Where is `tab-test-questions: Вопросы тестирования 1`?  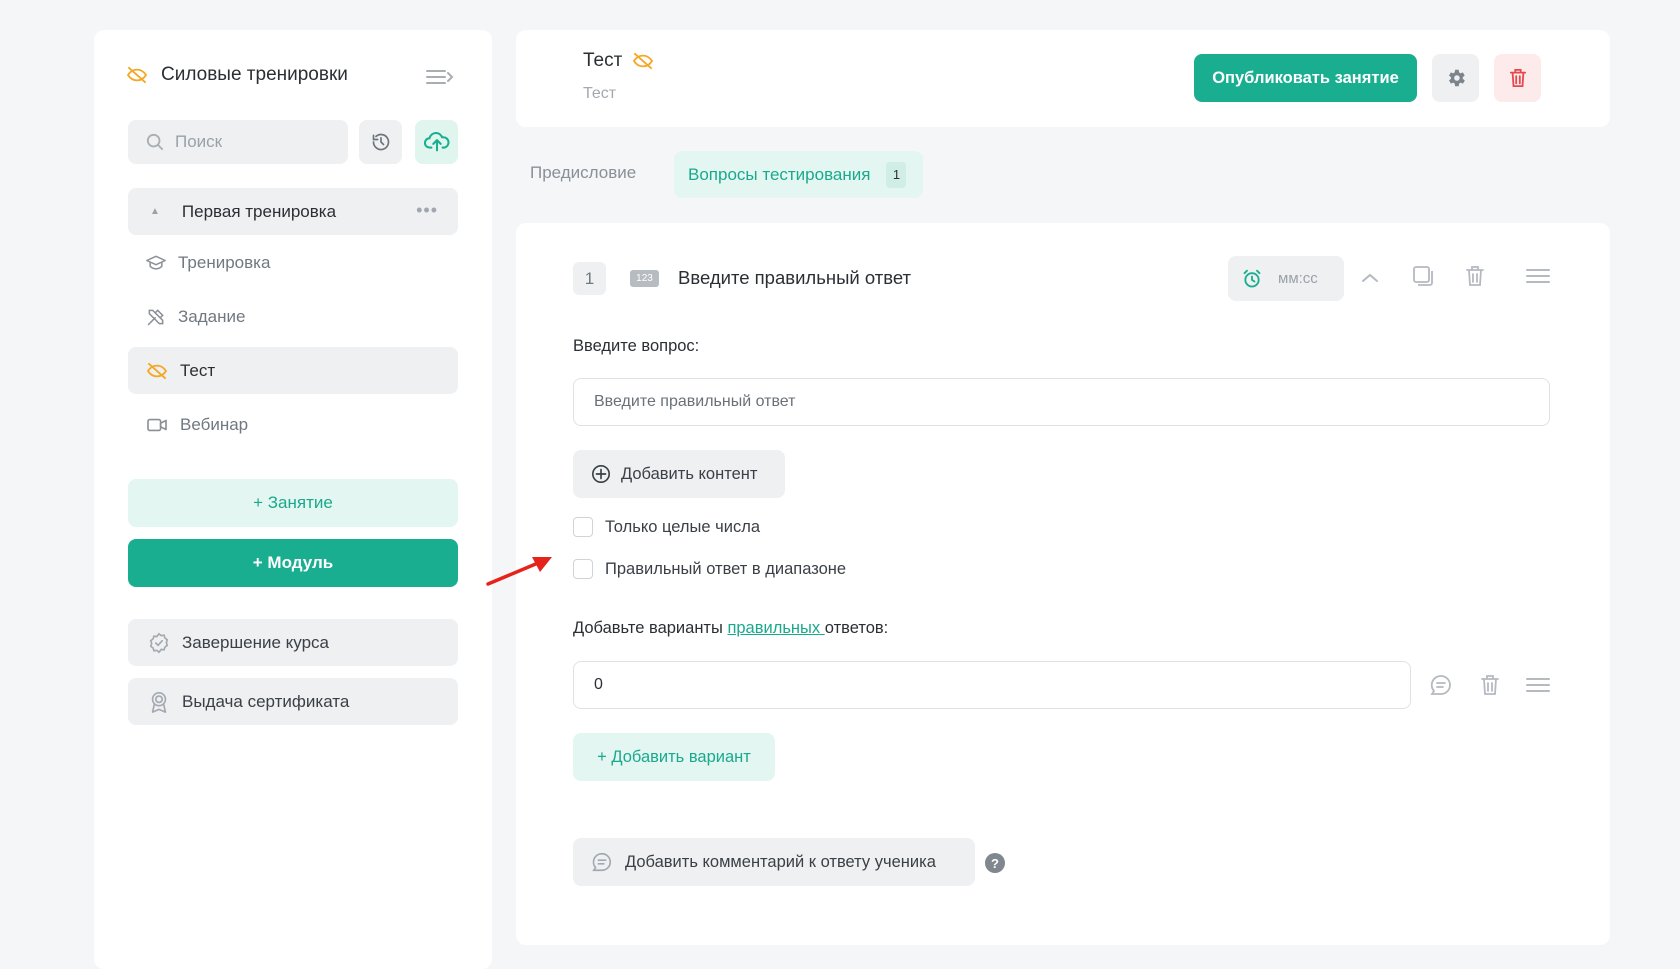 tab-test-questions: Вопросы тестирования 1 is located at coordinates (798, 174).